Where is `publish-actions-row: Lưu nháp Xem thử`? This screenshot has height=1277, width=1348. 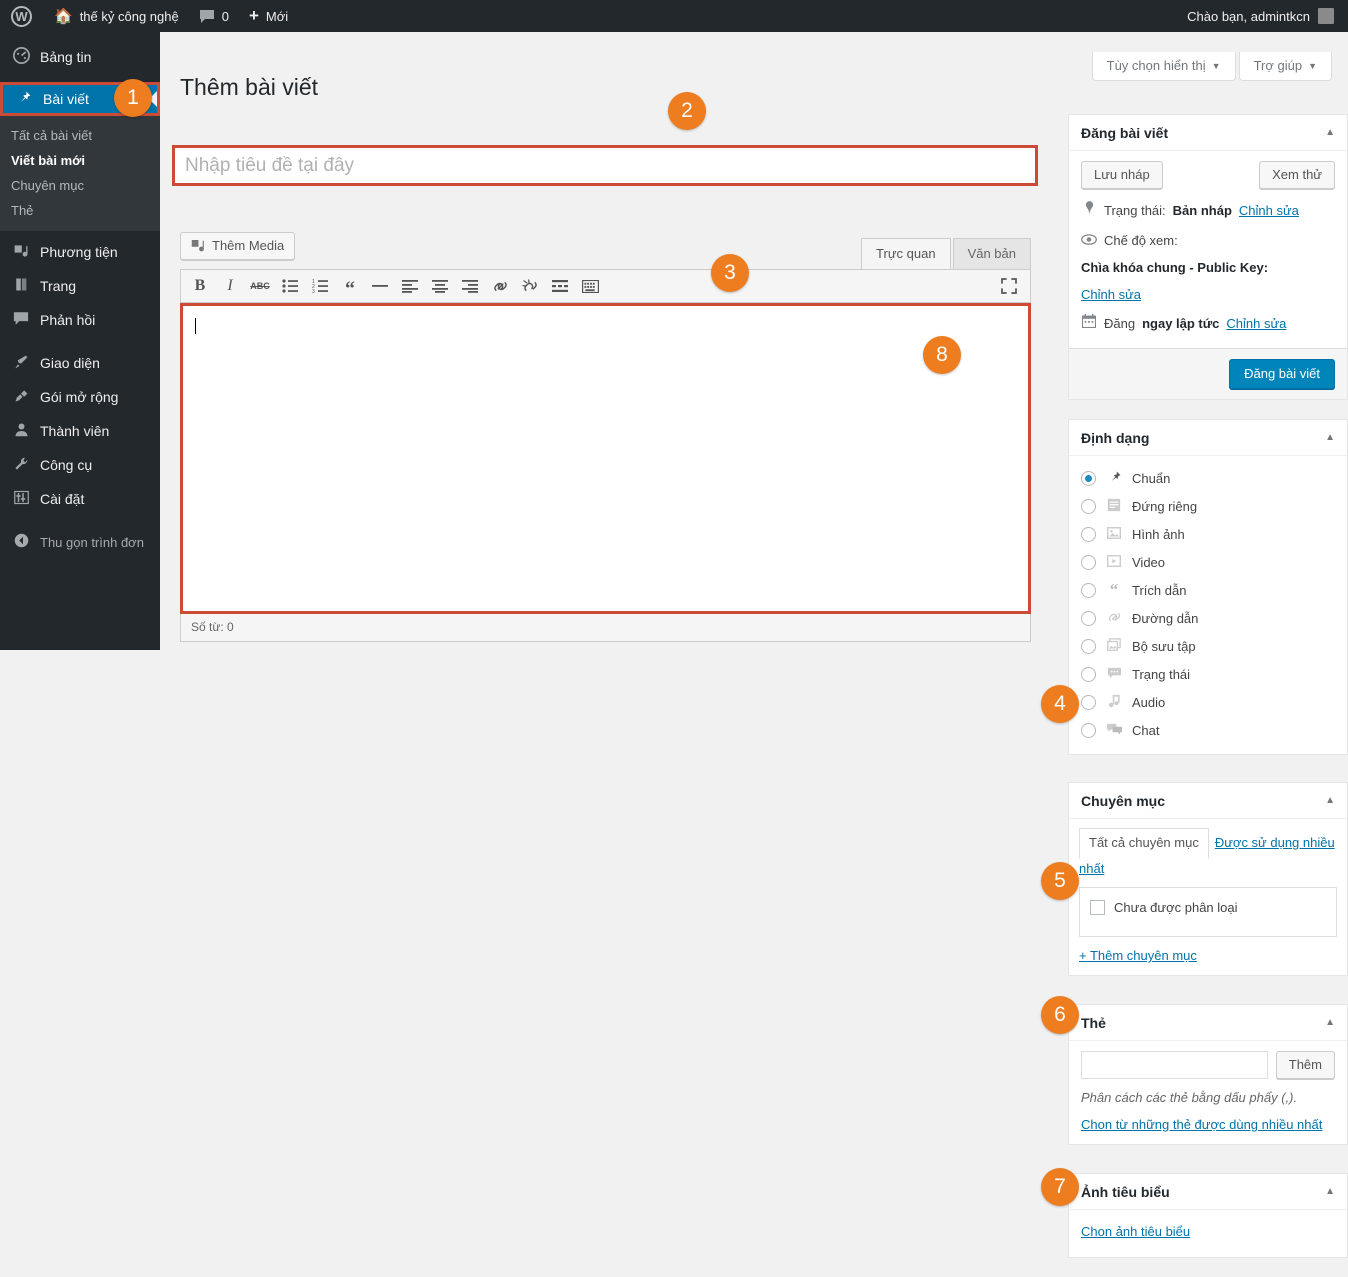 publish-actions-row: Lưu nháp Xem thử is located at coordinates (1208, 175).